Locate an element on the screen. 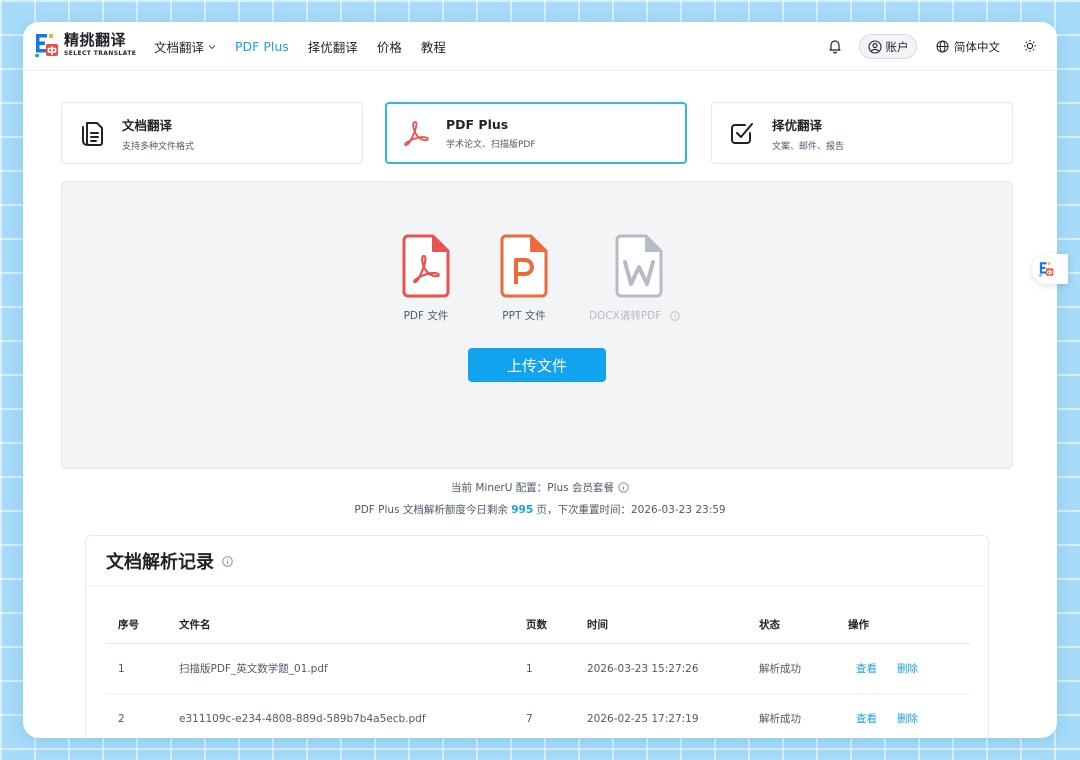 The image size is (1080, 760). table-header-row: 序号 文件名 页数 时间 状态 操作 is located at coordinates (538, 625).